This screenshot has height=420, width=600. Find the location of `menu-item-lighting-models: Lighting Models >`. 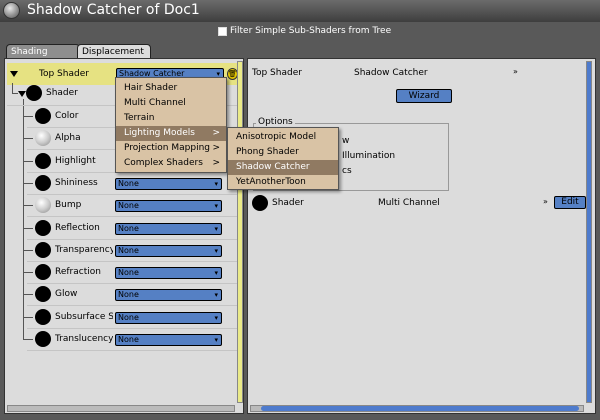

menu-item-lighting-models: Lighting Models > is located at coordinates (171, 133).